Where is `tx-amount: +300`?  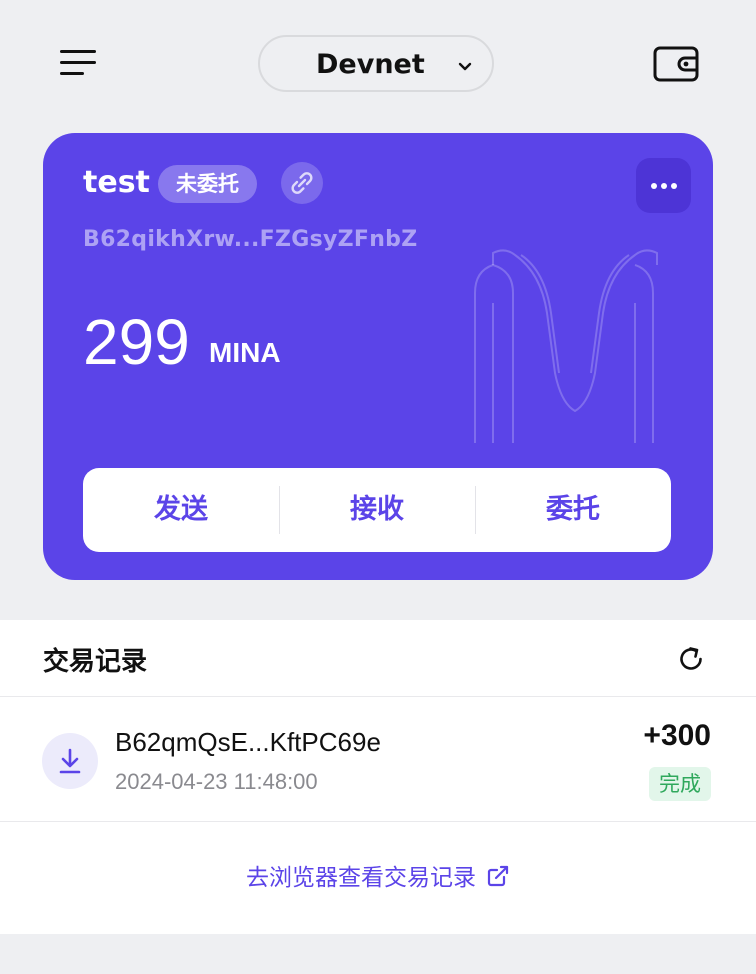 tx-amount: +300 is located at coordinates (677, 735).